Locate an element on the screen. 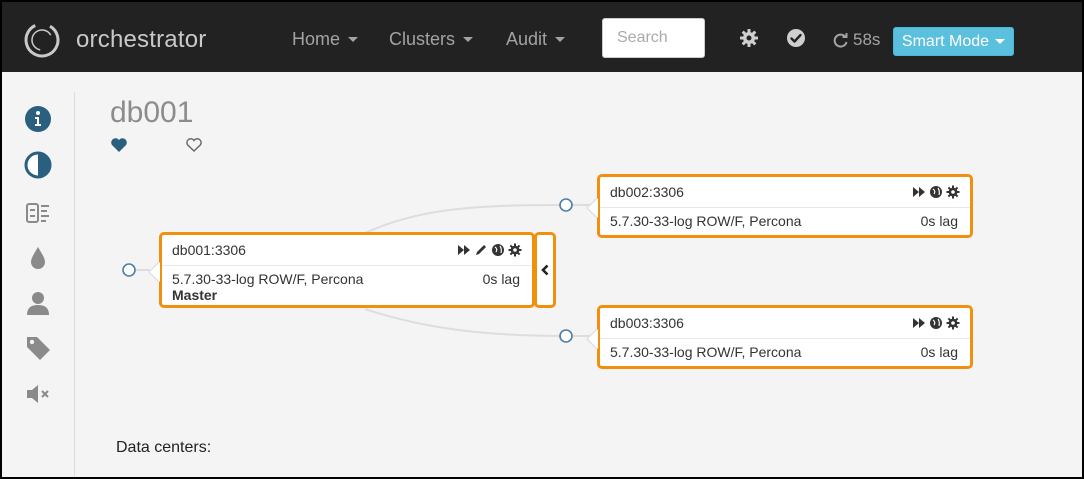 This screenshot has width=1084, height=479. instance-role: Master is located at coordinates (195, 295).